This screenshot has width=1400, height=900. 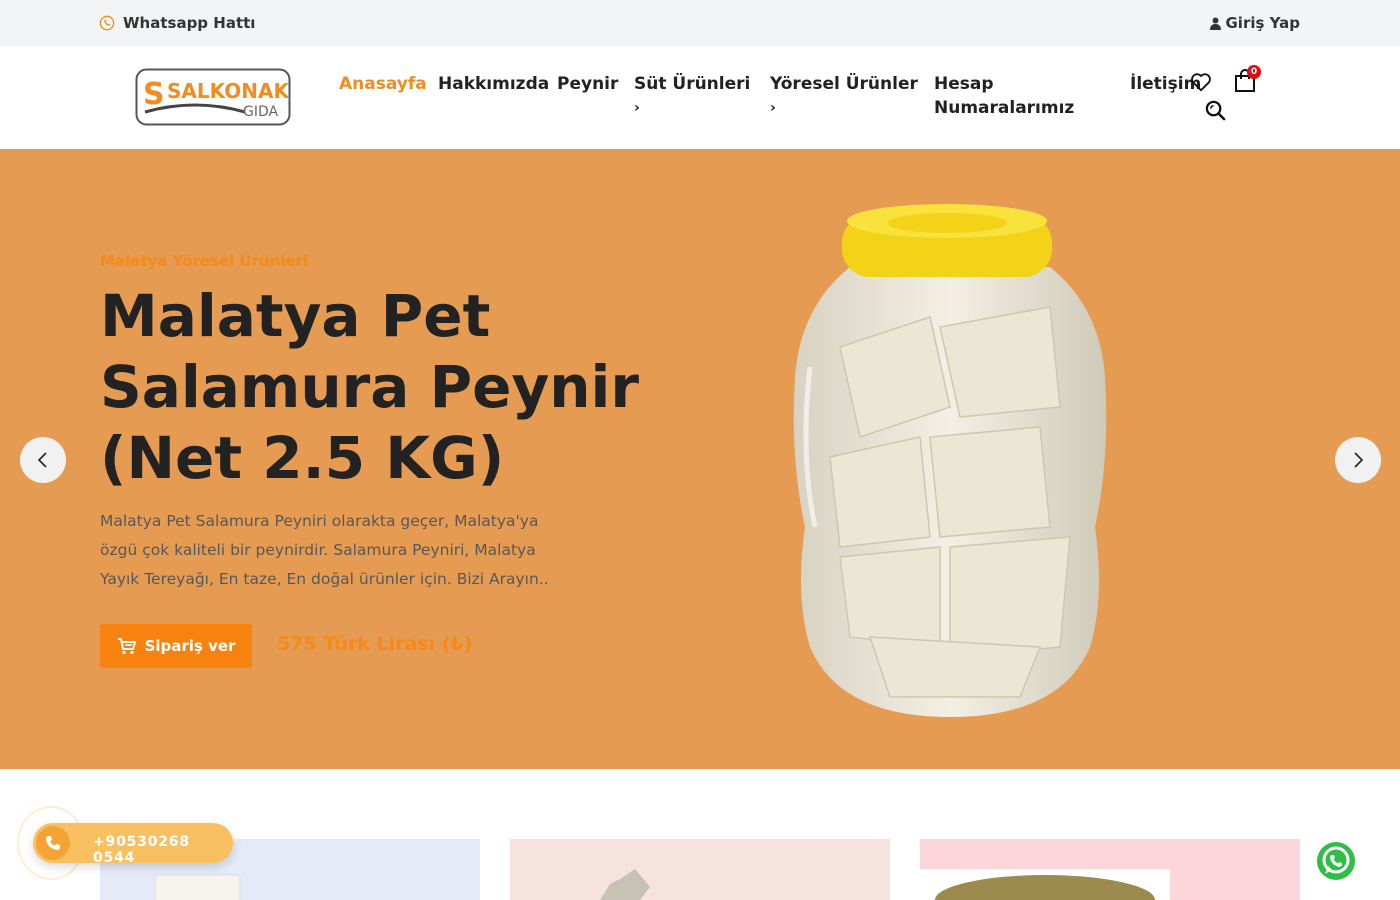 I want to click on site-logo: S SALKONAK GIDA, so click(x=213, y=97).